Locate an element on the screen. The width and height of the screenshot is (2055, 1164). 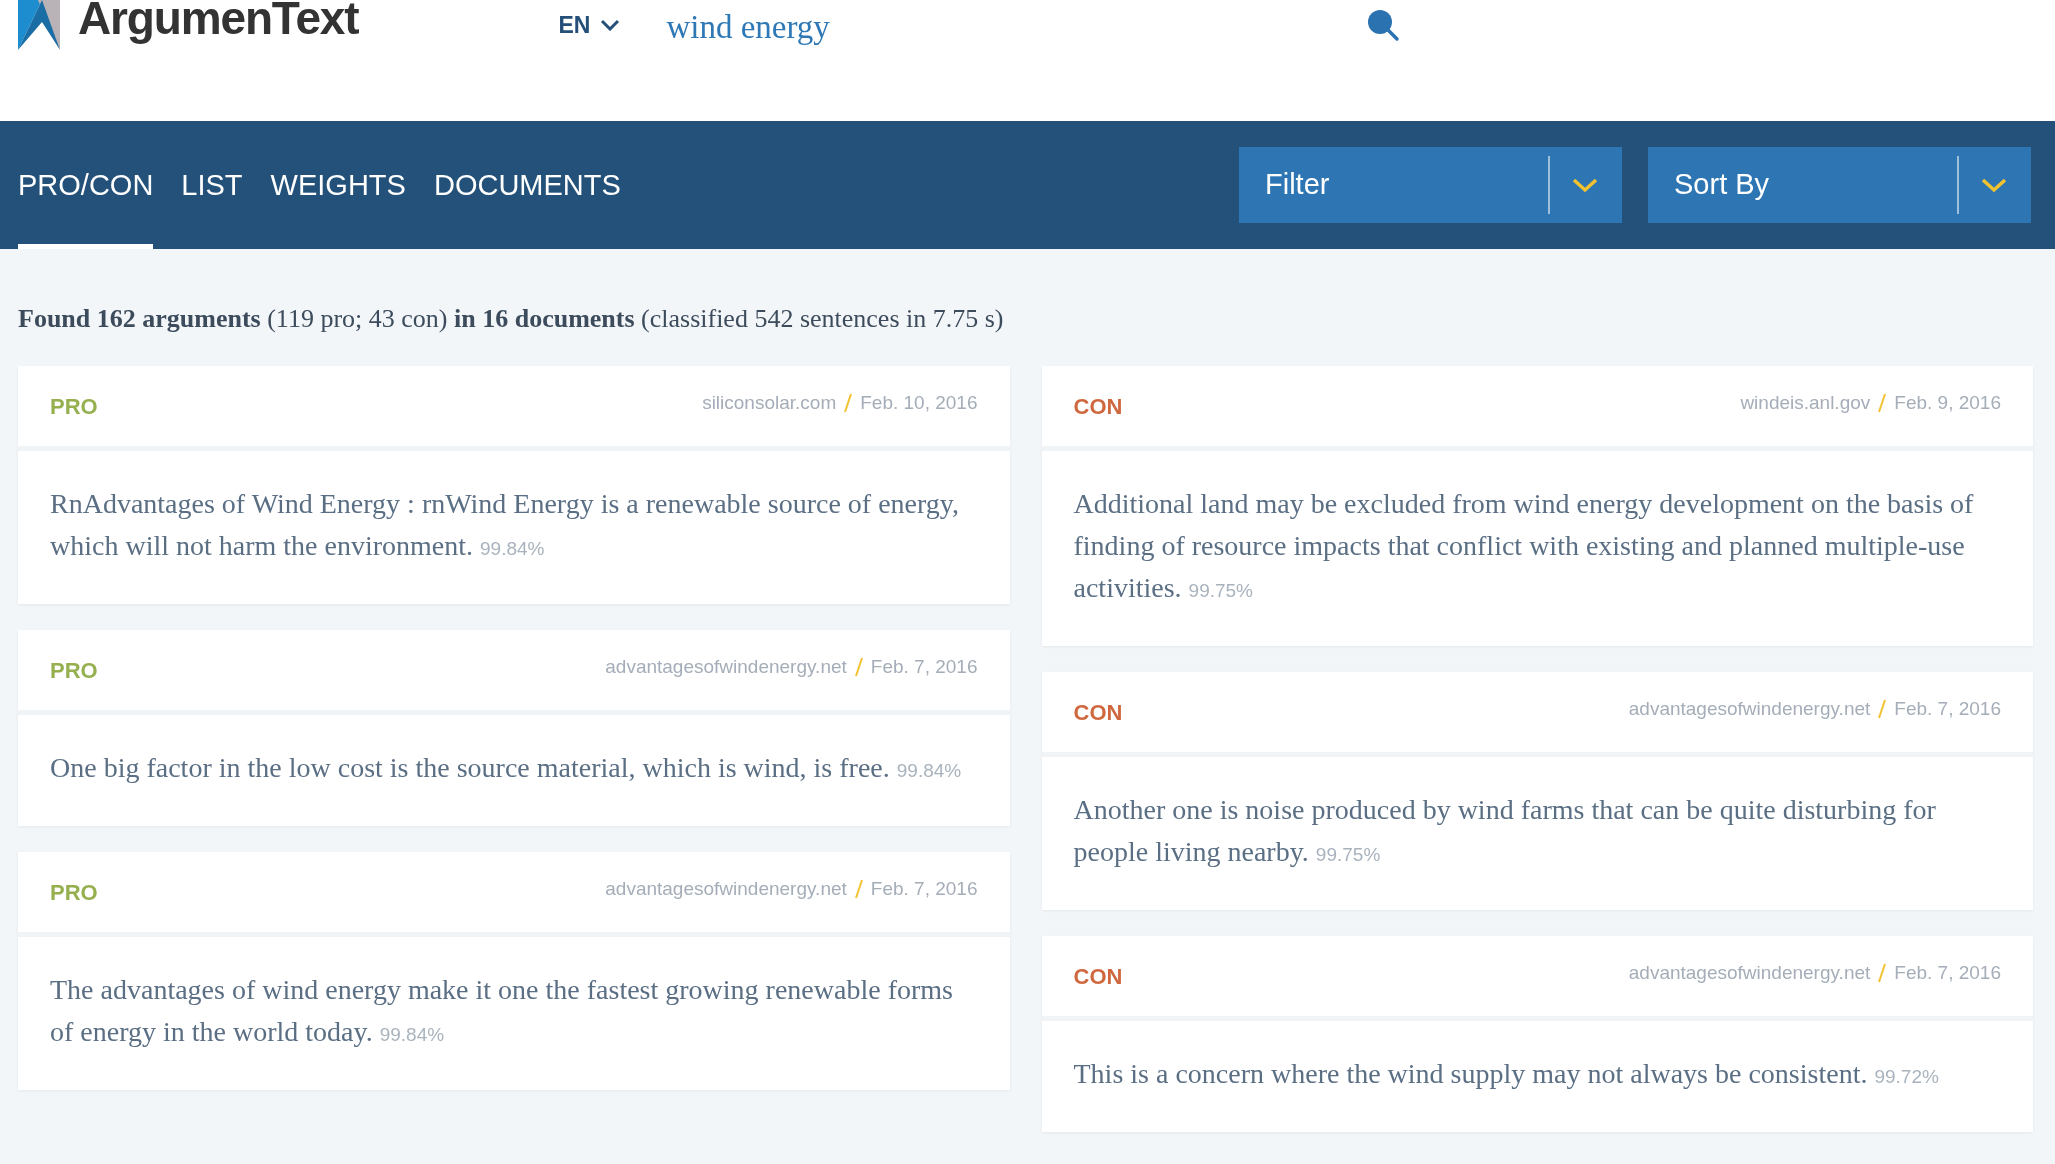
results-summary: Found 162 arguments (119 pro; 43 con) in 16 documents (classified 542 sentences in 7.75 s) is located at coordinates (511, 319).